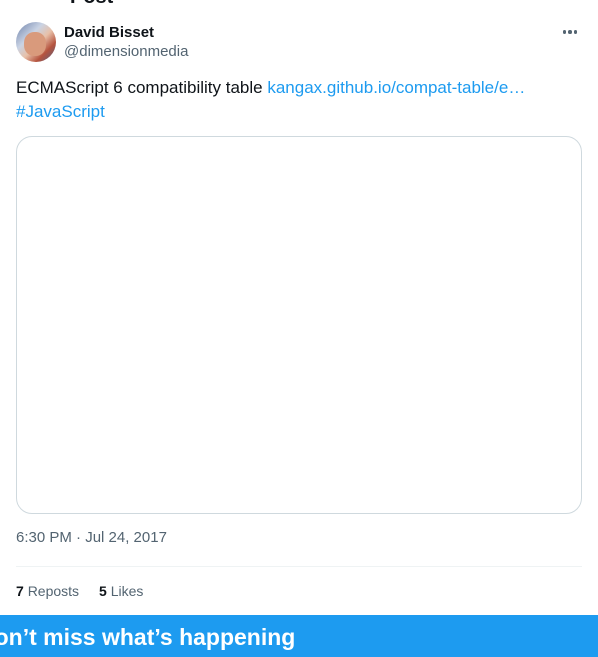 Image resolution: width=598 pixels, height=657 pixels. Describe the element at coordinates (109, 32) in the screenshot. I see `author-name: David Bisset` at that location.